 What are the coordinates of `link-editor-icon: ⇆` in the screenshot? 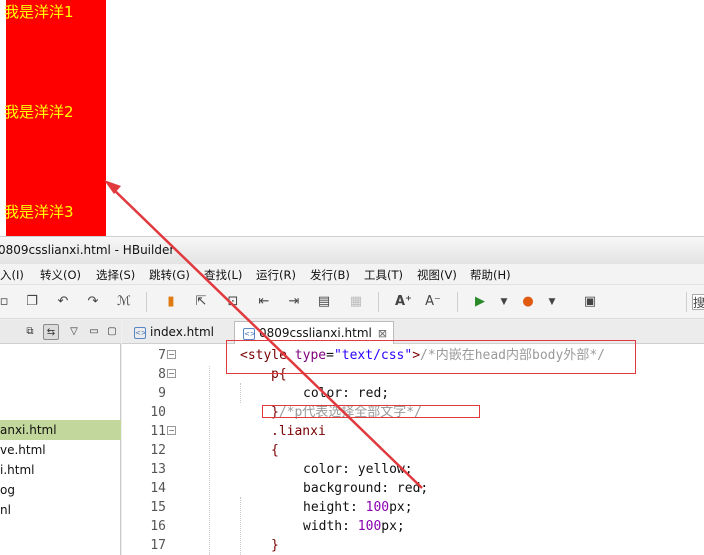 It's located at (51, 332).